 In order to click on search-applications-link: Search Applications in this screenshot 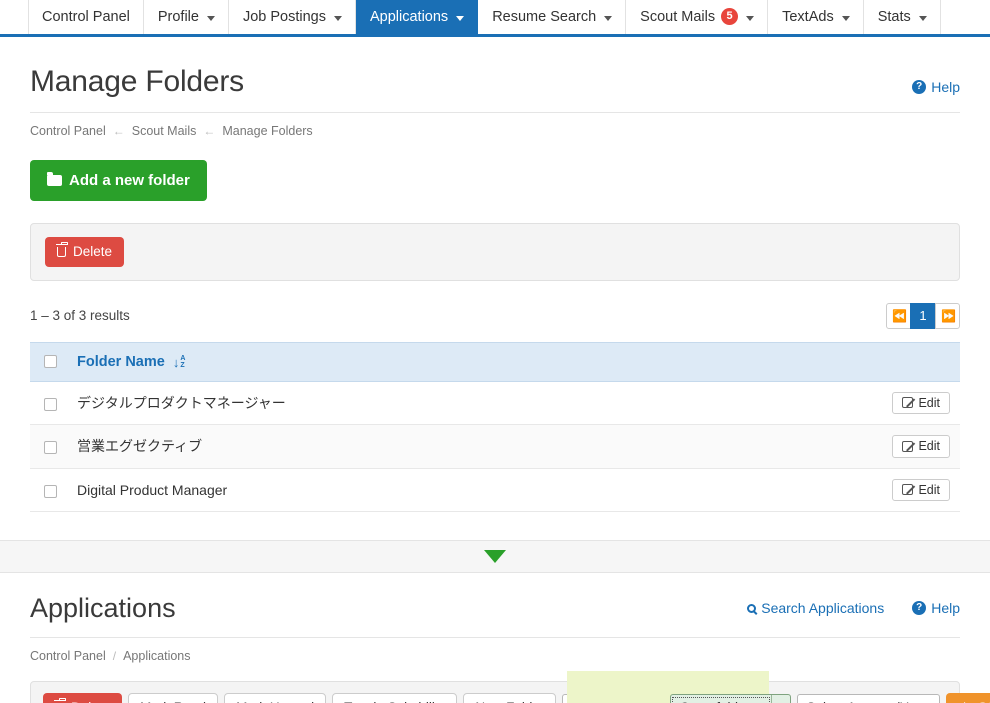, I will do `click(815, 610)`.